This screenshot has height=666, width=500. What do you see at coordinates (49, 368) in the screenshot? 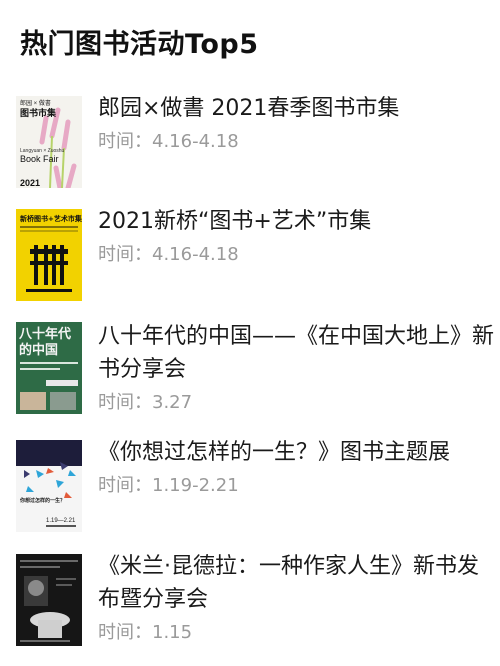
I see `event-cover-3: 八十年代 的中国` at bounding box center [49, 368].